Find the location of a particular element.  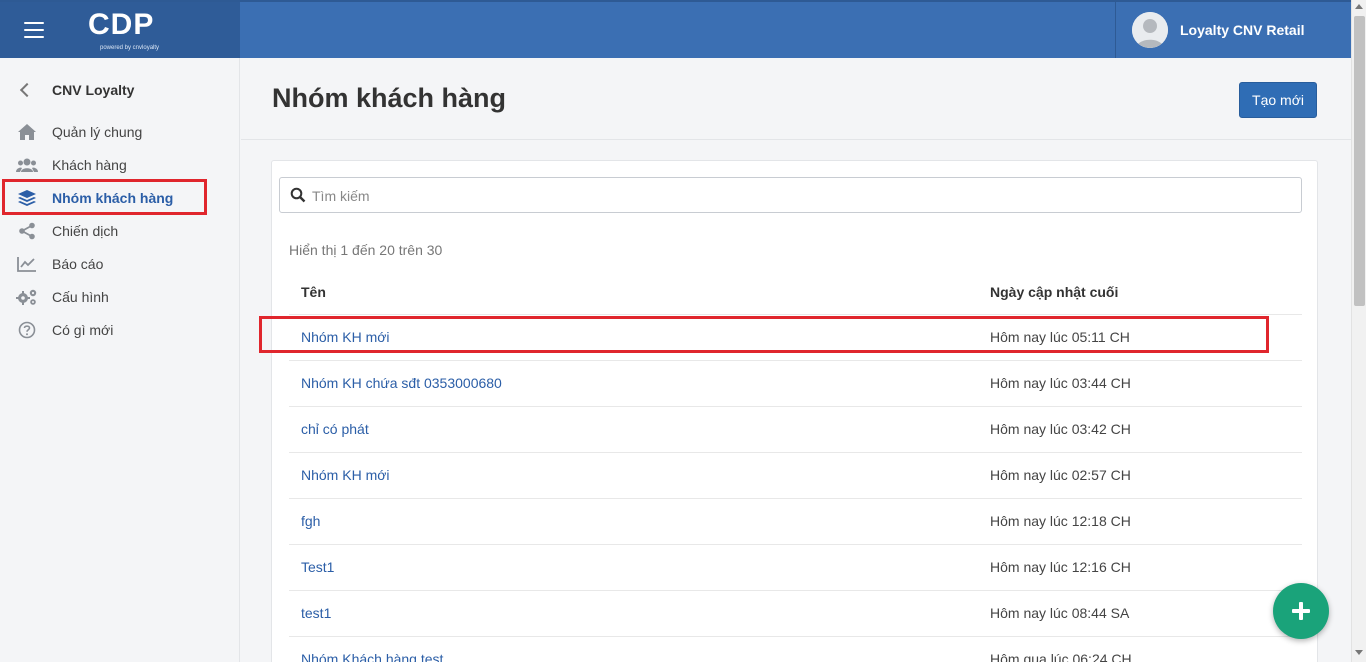

table-header: Tên Ngày cập nhật cuối is located at coordinates (795, 293).